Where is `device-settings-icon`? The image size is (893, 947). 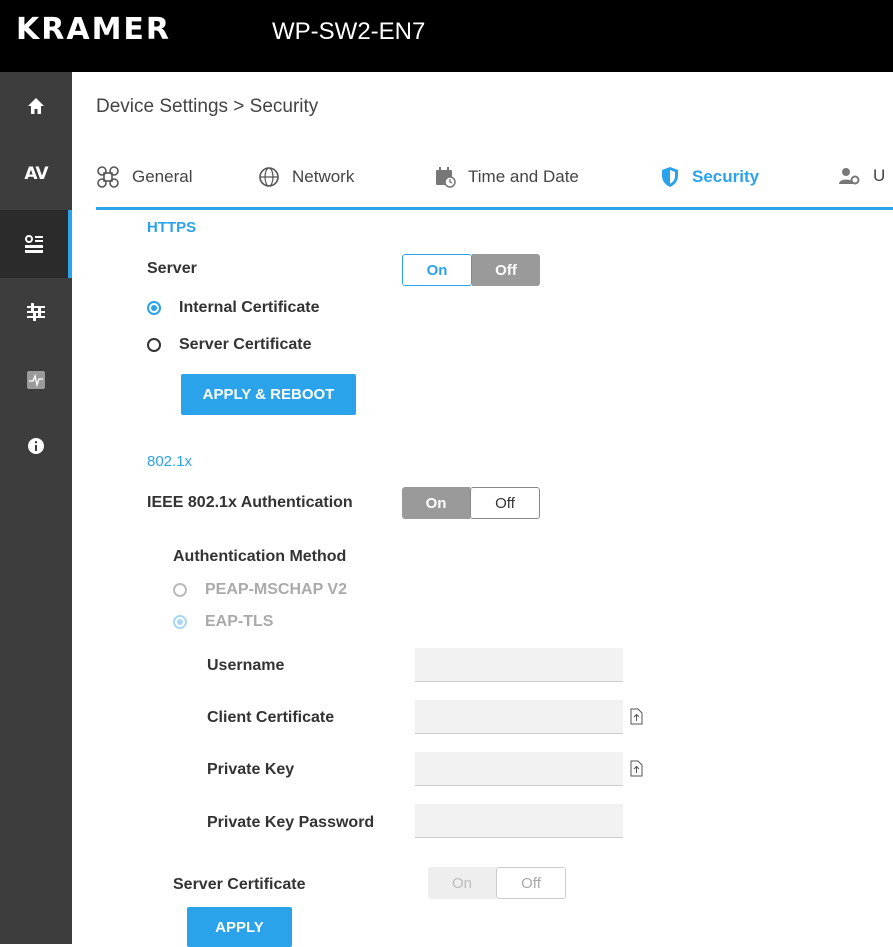
device-settings-icon is located at coordinates (34, 244).